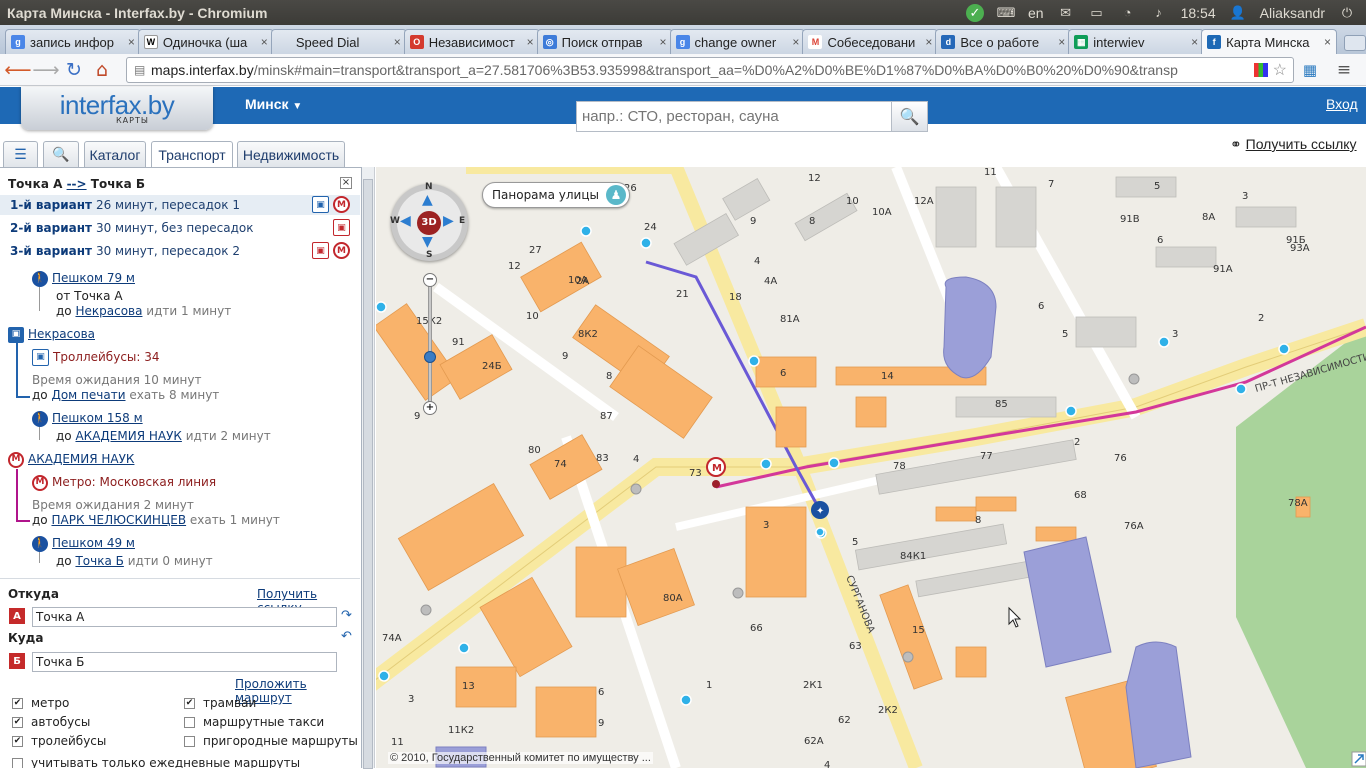  I want to click on settings-wrench-icon: ≡, so click(1344, 70).